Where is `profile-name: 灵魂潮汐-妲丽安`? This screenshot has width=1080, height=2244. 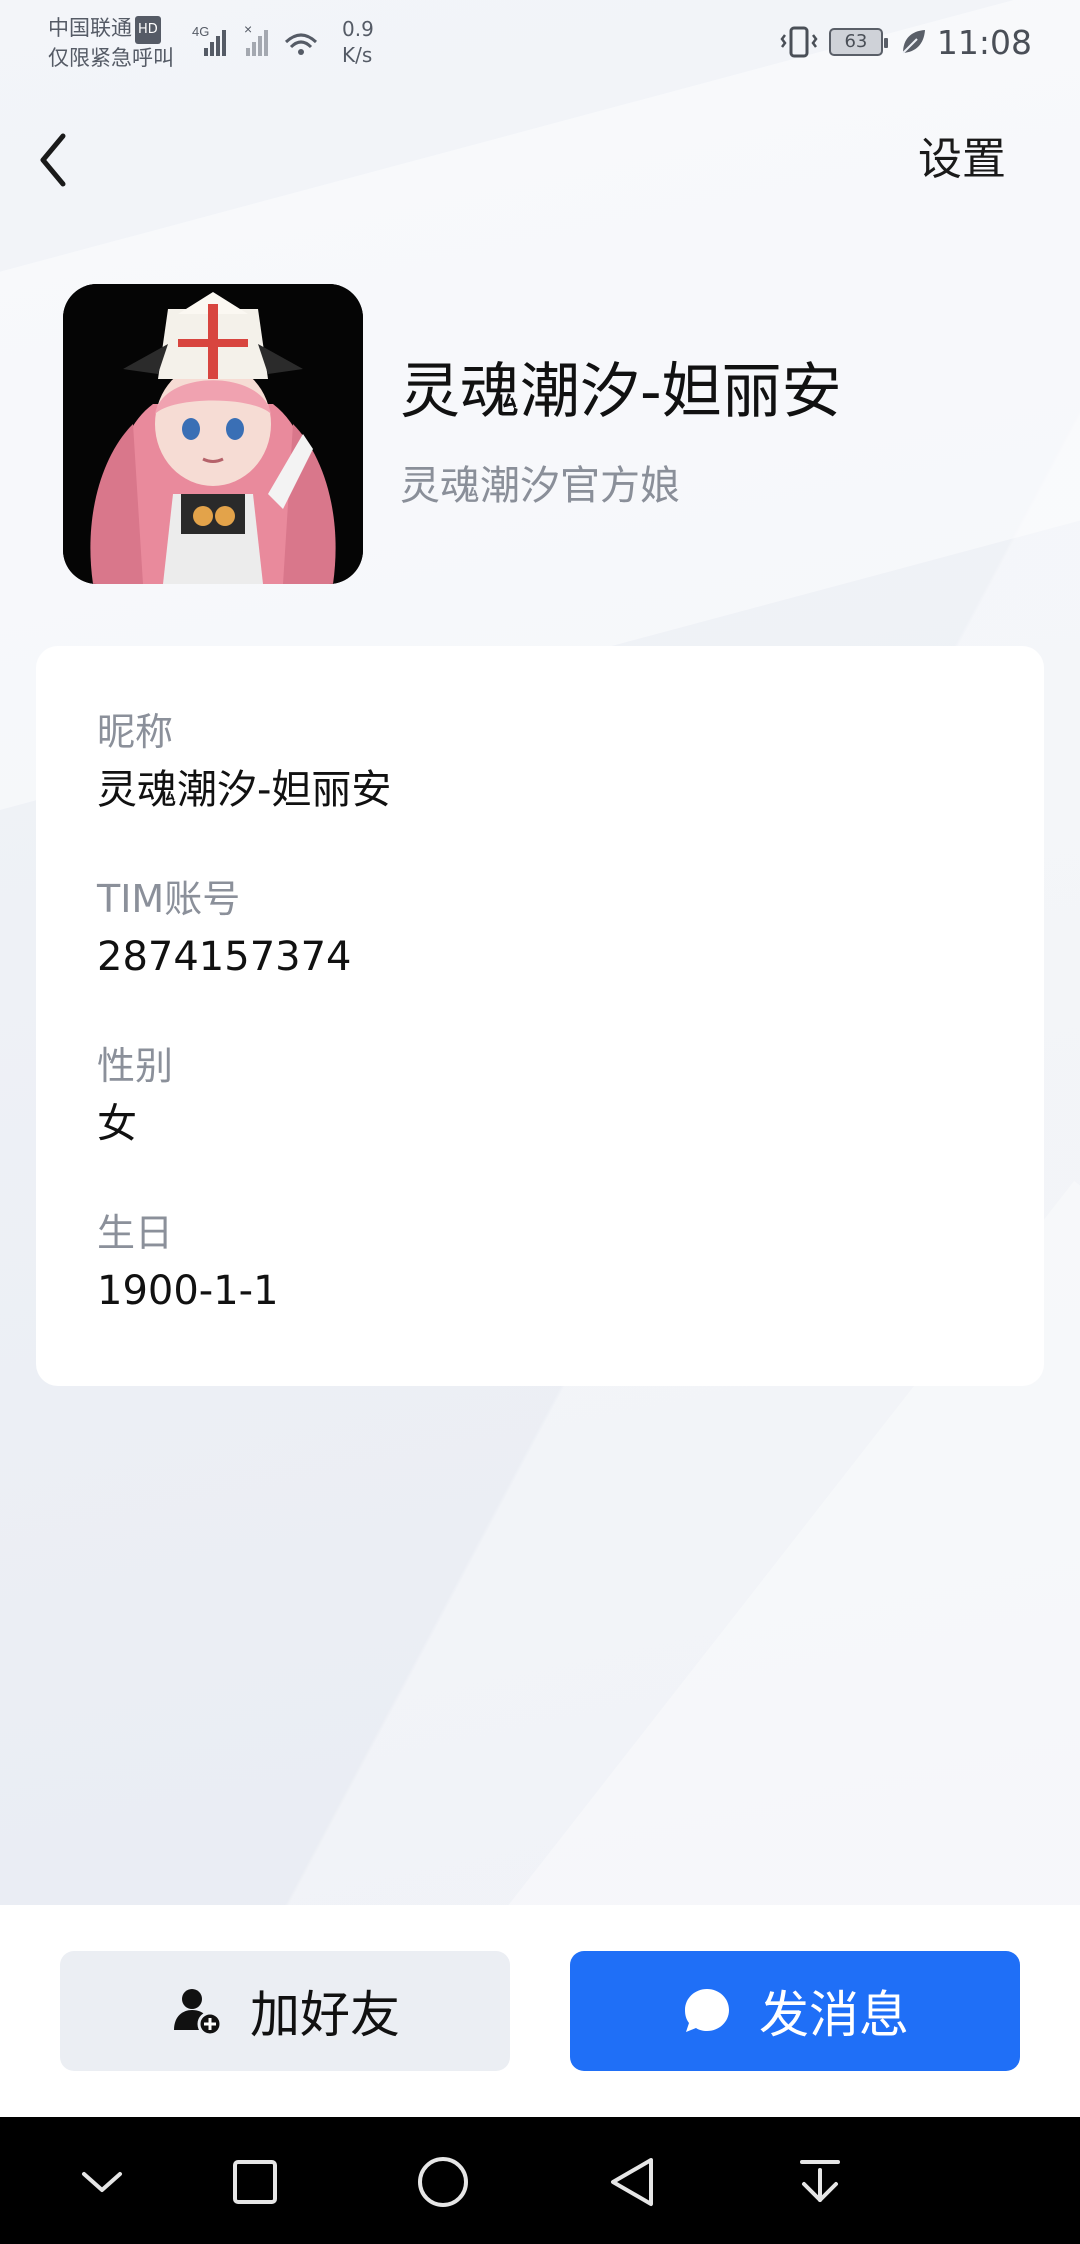 profile-name: 灵魂潮汐-妲丽安 is located at coordinates (621, 392).